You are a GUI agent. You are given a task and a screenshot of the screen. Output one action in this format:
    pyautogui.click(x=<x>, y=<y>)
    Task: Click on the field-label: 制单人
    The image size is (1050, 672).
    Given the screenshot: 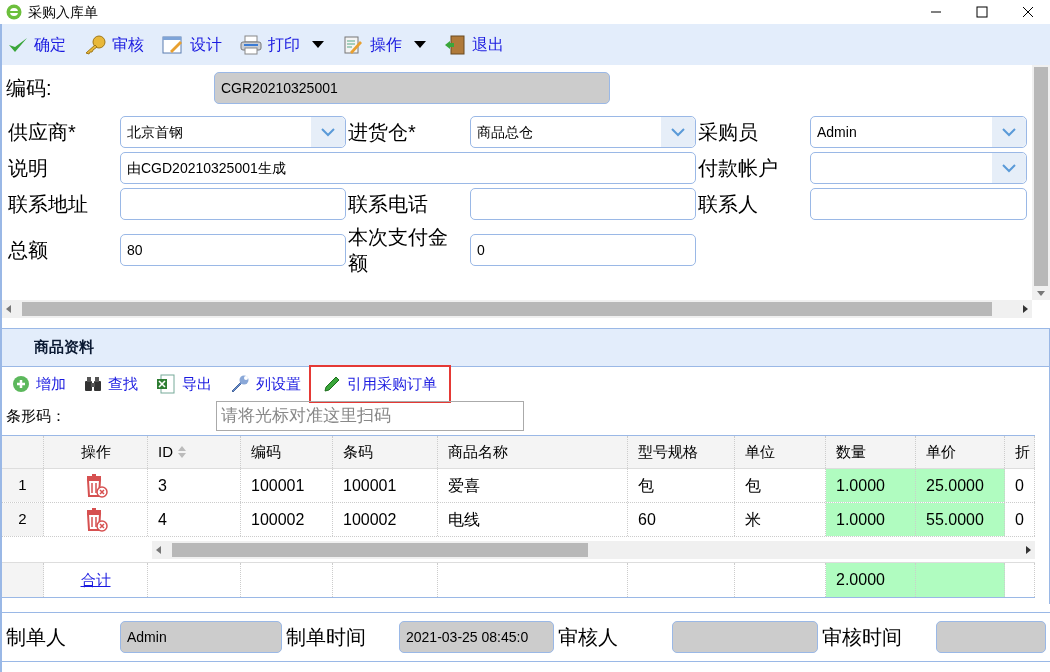 What is the action you would take?
    pyautogui.click(x=36, y=637)
    